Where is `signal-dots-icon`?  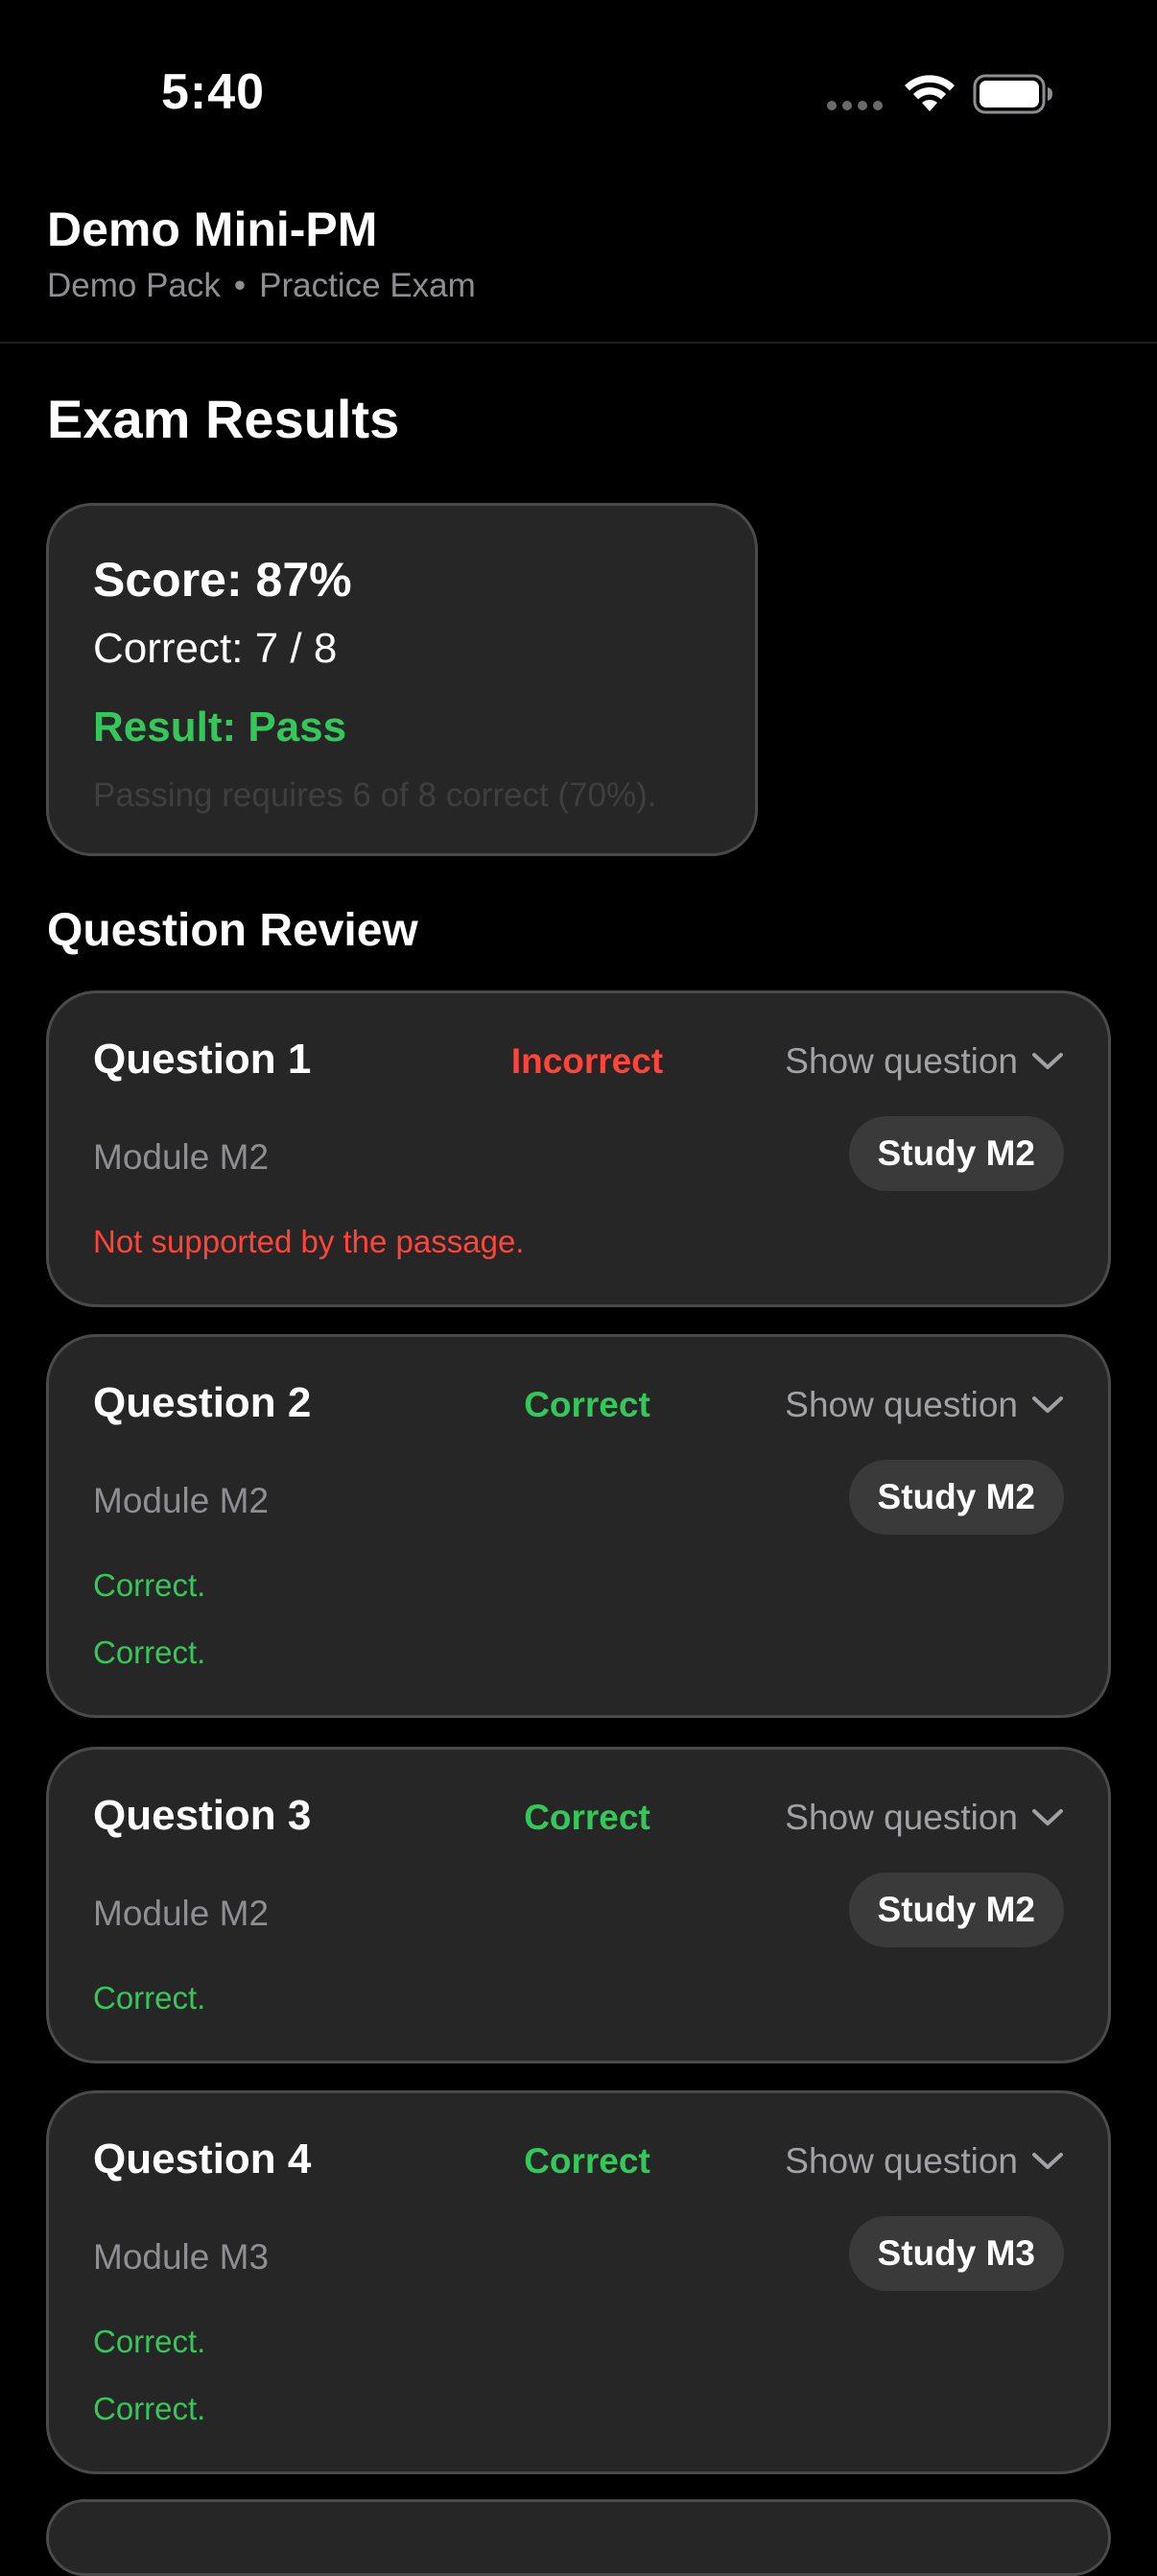 signal-dots-icon is located at coordinates (855, 105).